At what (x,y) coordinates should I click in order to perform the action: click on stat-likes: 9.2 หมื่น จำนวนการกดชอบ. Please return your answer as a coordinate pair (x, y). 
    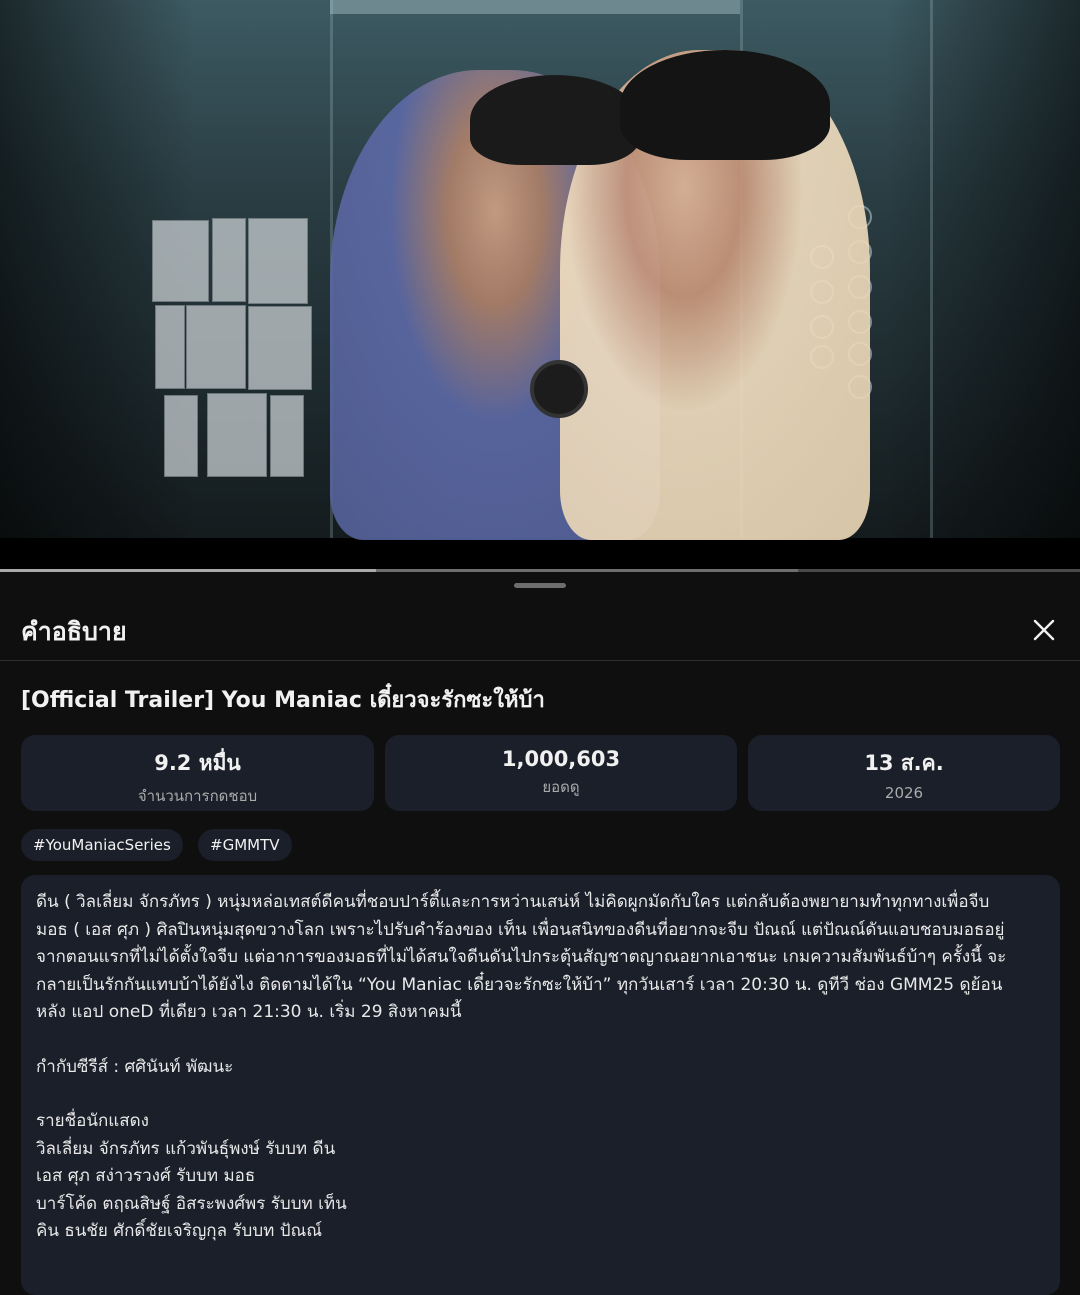
    Looking at the image, I should click on (197, 773).